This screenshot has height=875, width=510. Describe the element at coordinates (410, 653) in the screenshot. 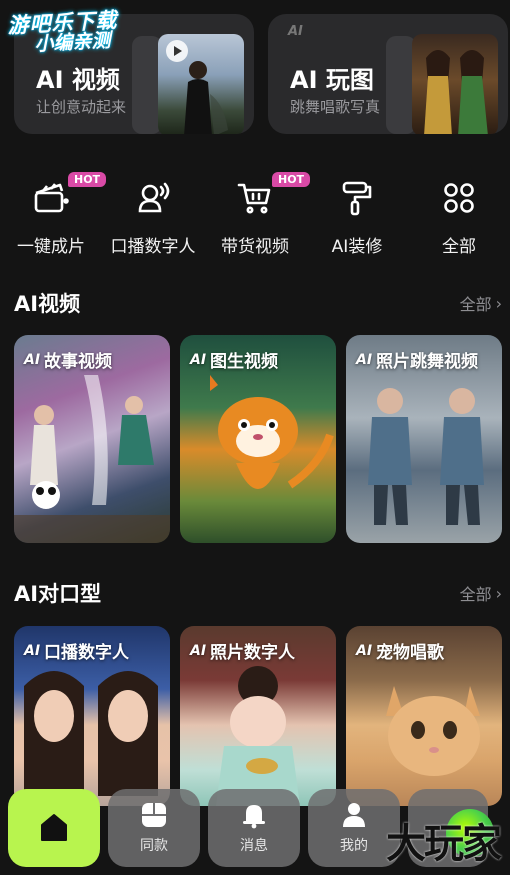

I see `card-title: 宠物唱歌` at that location.